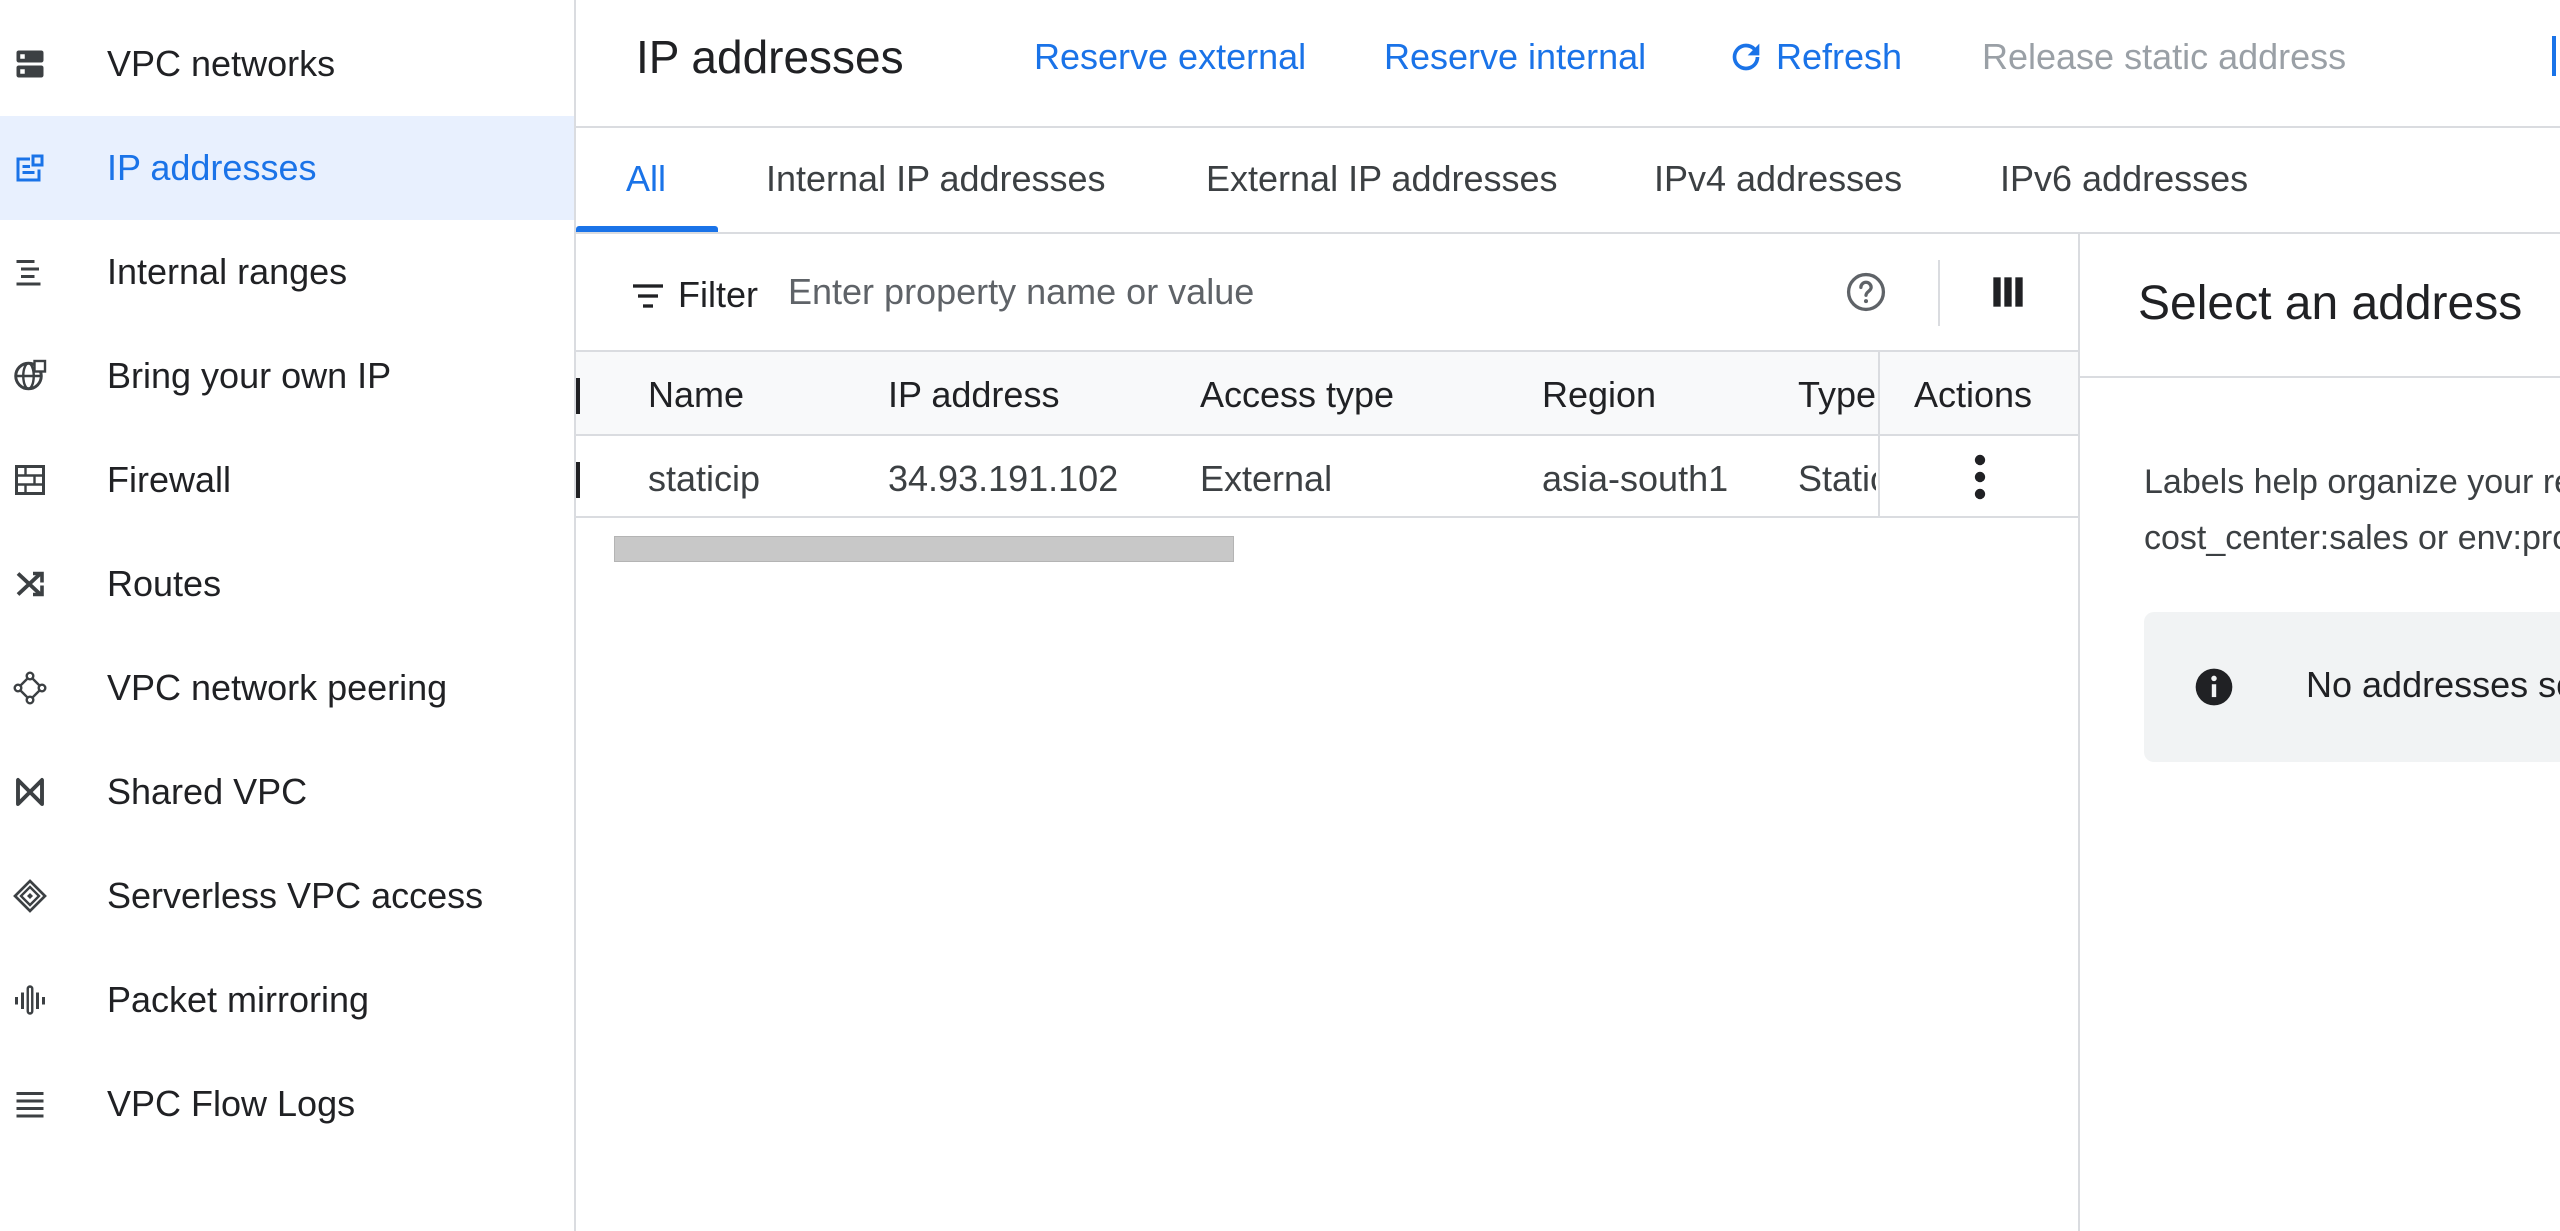 The width and height of the screenshot is (2560, 1231). What do you see at coordinates (212, 167) in the screenshot?
I see `sidebar-item-label: IP addresses` at bounding box center [212, 167].